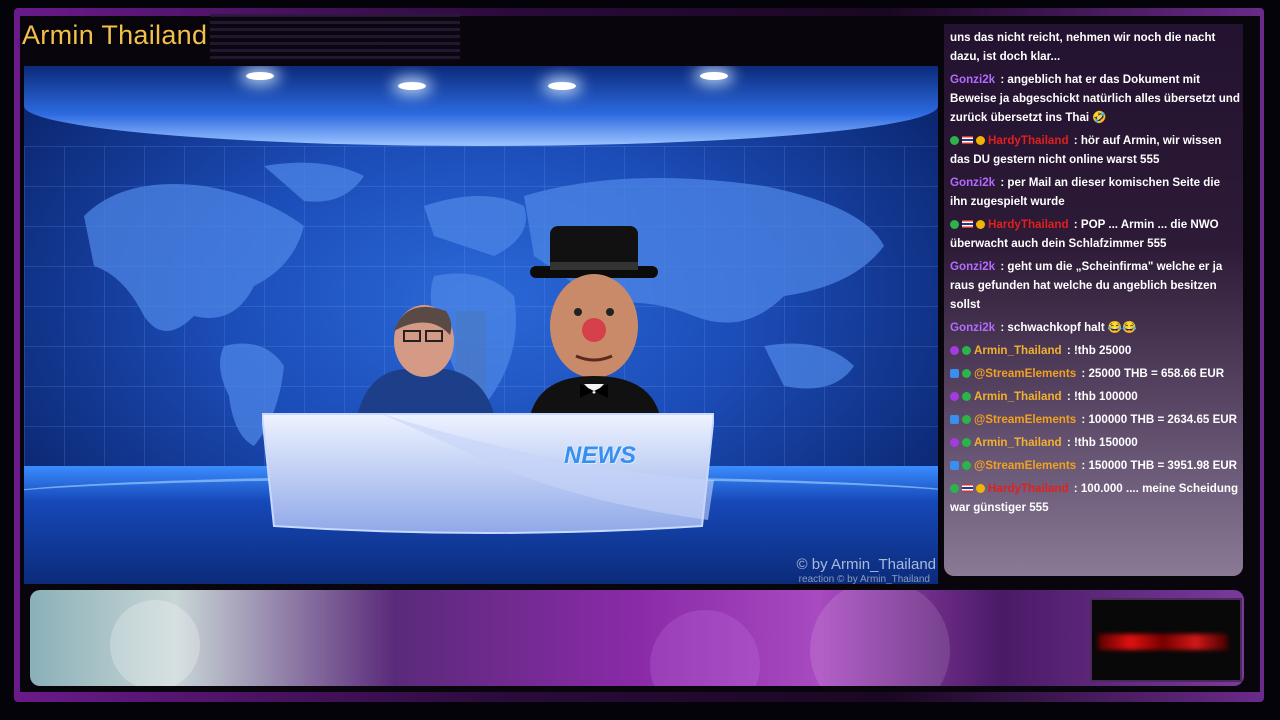 This screenshot has width=1280, height=720. Describe the element at coordinates (864, 579) in the screenshot. I see `reaction-credit: reaction © by Armin_Thailand` at that location.